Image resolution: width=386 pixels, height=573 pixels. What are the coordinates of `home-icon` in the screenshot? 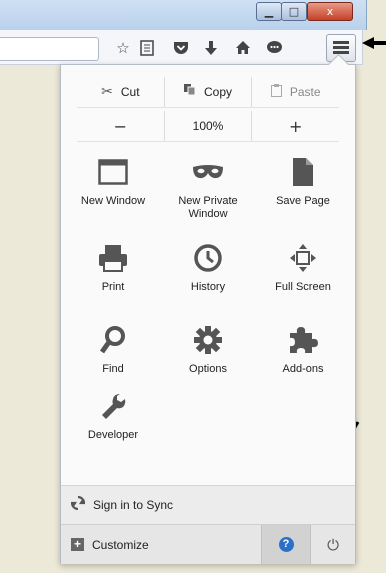 It's located at (243, 48).